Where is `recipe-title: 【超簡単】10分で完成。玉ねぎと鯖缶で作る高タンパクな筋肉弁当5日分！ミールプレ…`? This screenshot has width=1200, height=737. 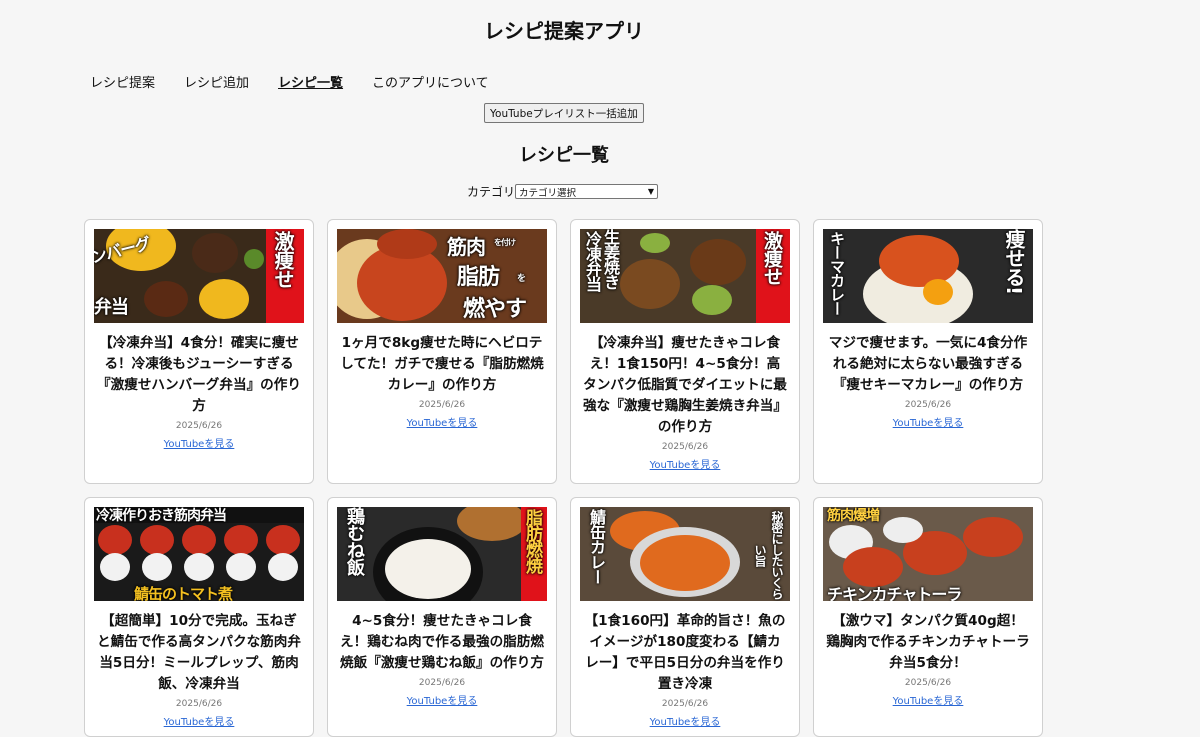 recipe-title: 【超簡単】10分で完成。玉ねぎと鯖缶で作る高タンパクな筋肉弁当5日分！ミールプレ… is located at coordinates (199, 652).